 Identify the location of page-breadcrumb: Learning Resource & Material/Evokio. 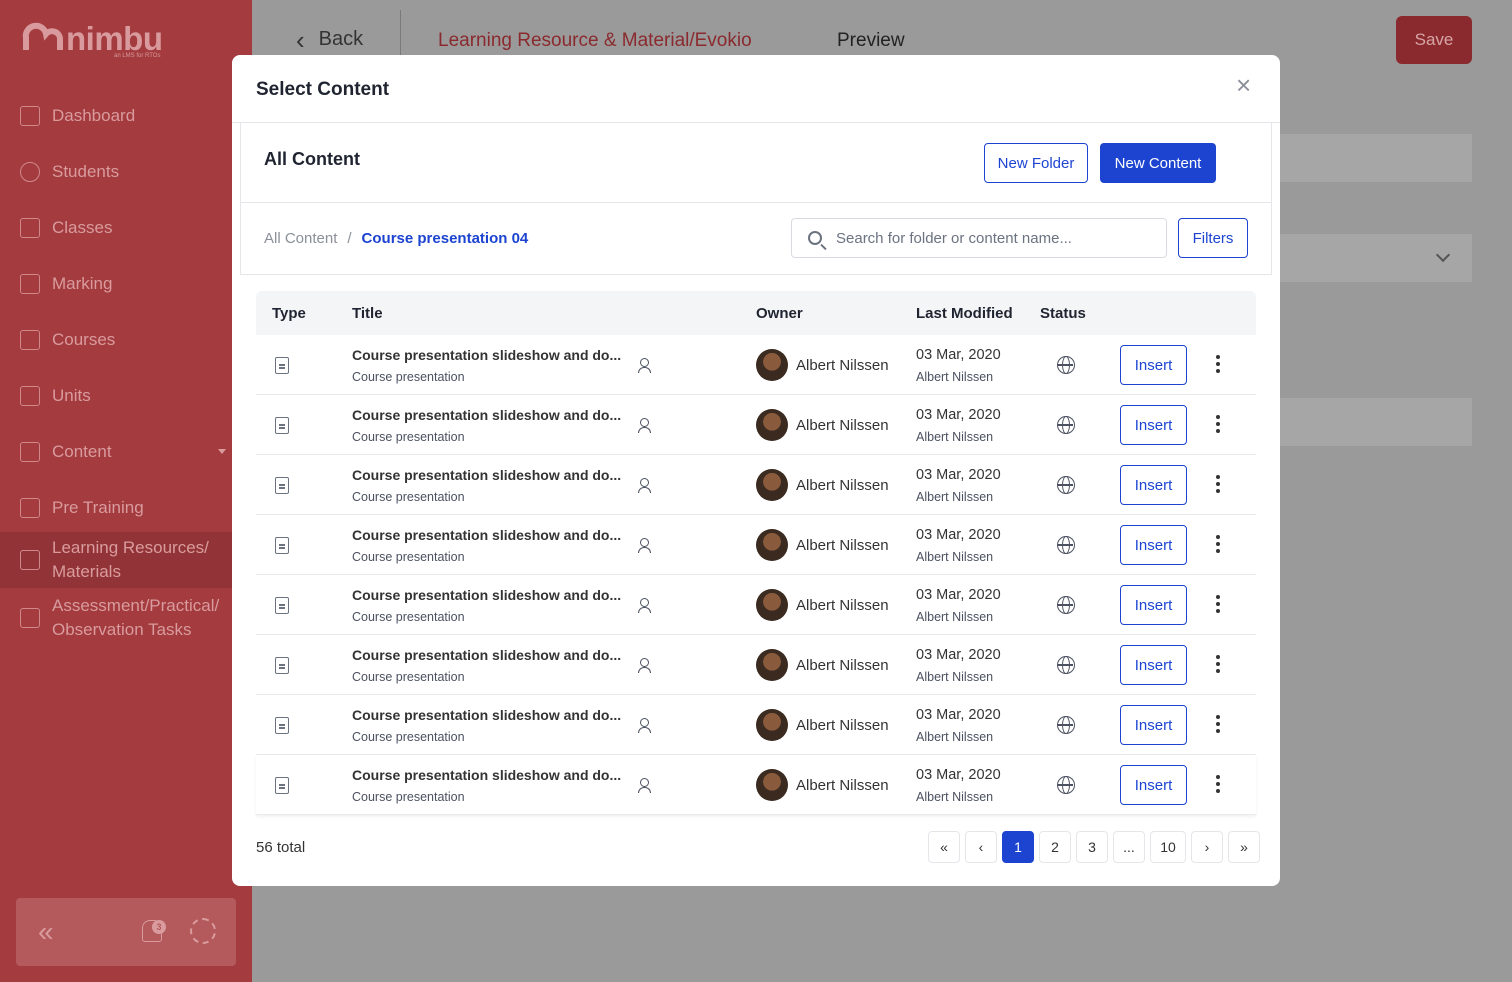
(595, 41).